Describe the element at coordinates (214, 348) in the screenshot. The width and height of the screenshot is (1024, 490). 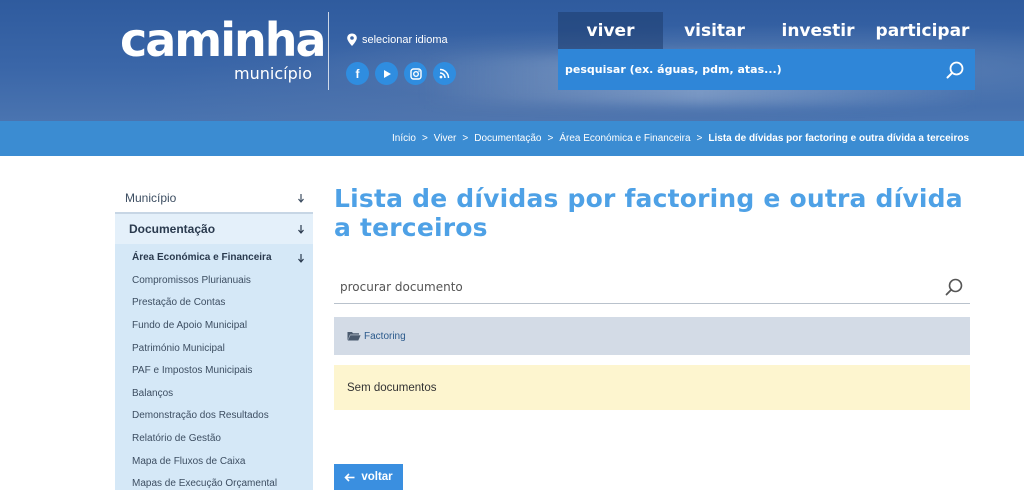
I see `sidebar-item-patrimonio: Património Municipal` at that location.